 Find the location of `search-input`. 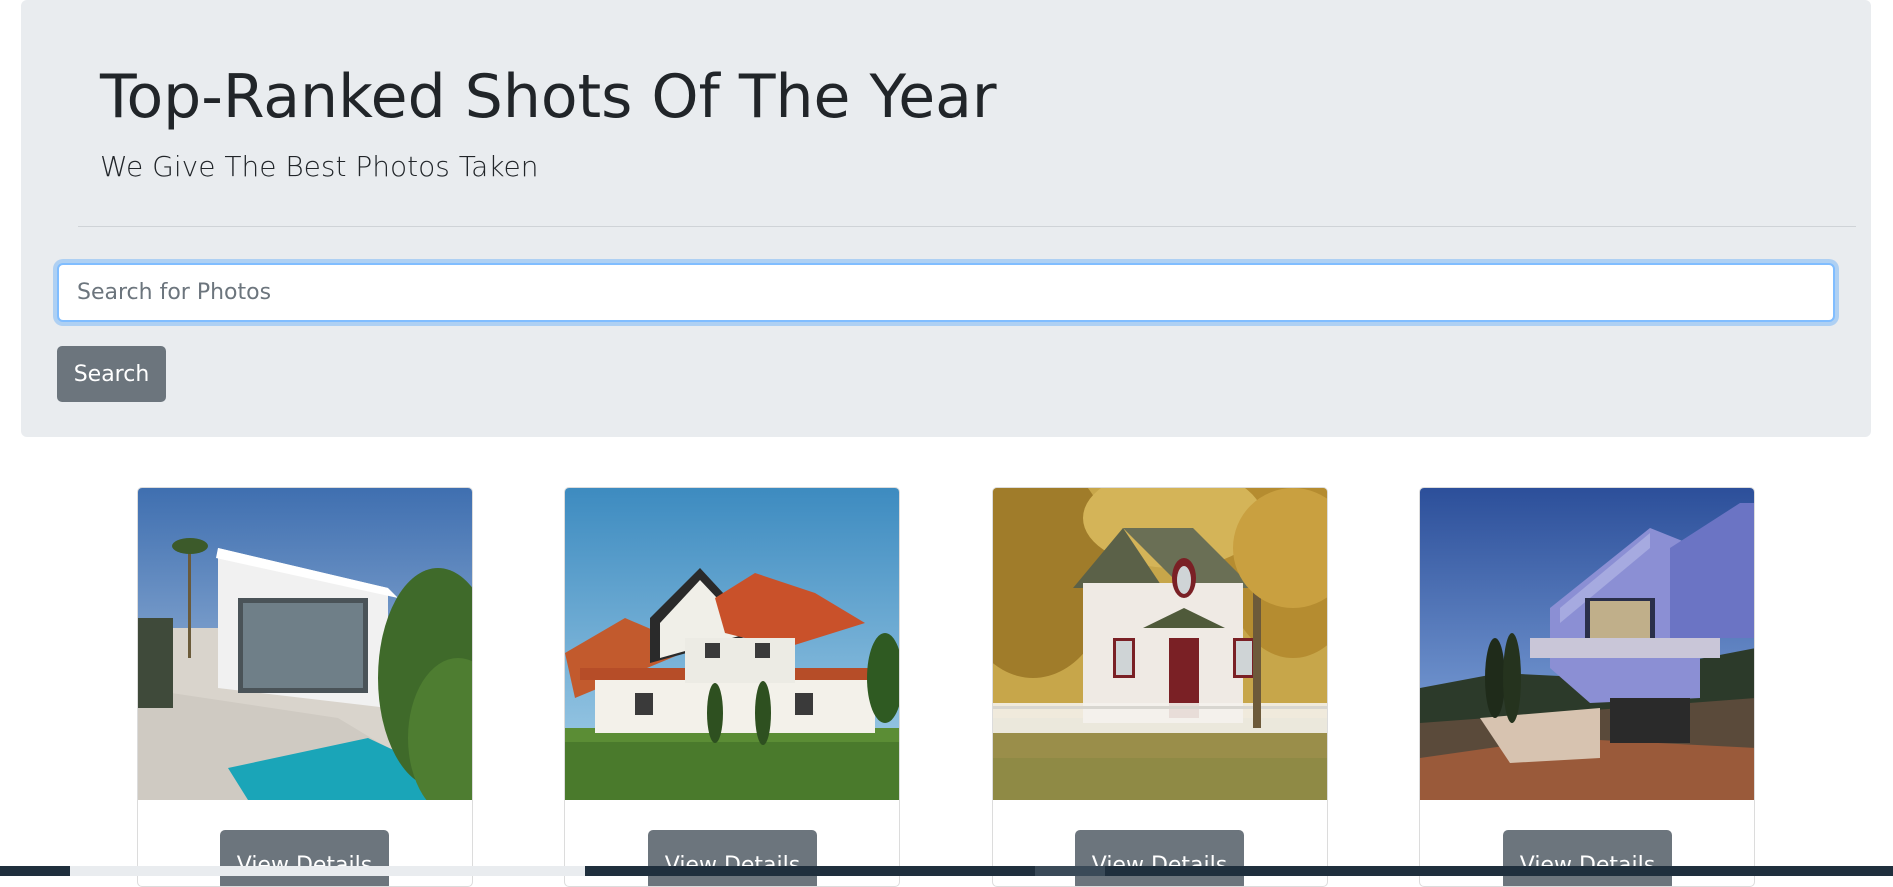

search-input is located at coordinates (946, 292).